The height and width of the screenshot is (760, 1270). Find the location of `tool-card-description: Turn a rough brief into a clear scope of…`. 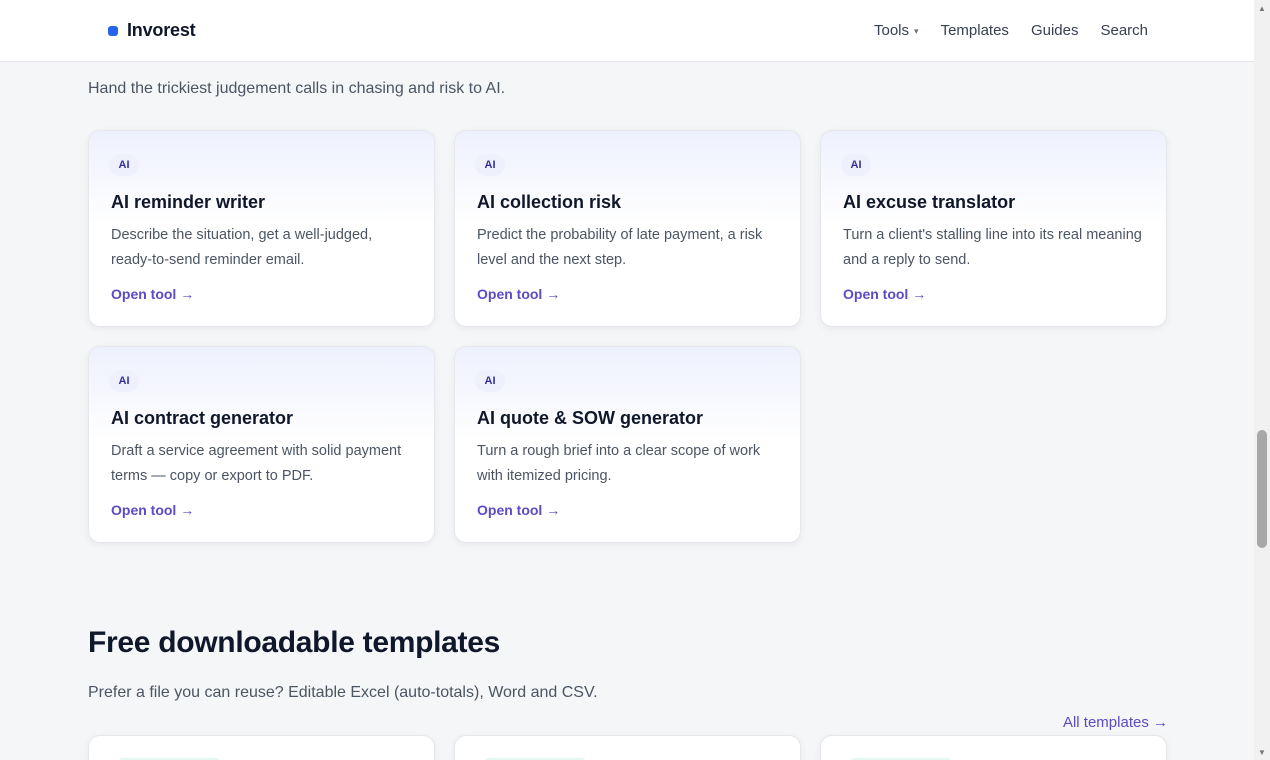

tool-card-description: Turn a rough brief into a clear scope of… is located at coordinates (619, 463).